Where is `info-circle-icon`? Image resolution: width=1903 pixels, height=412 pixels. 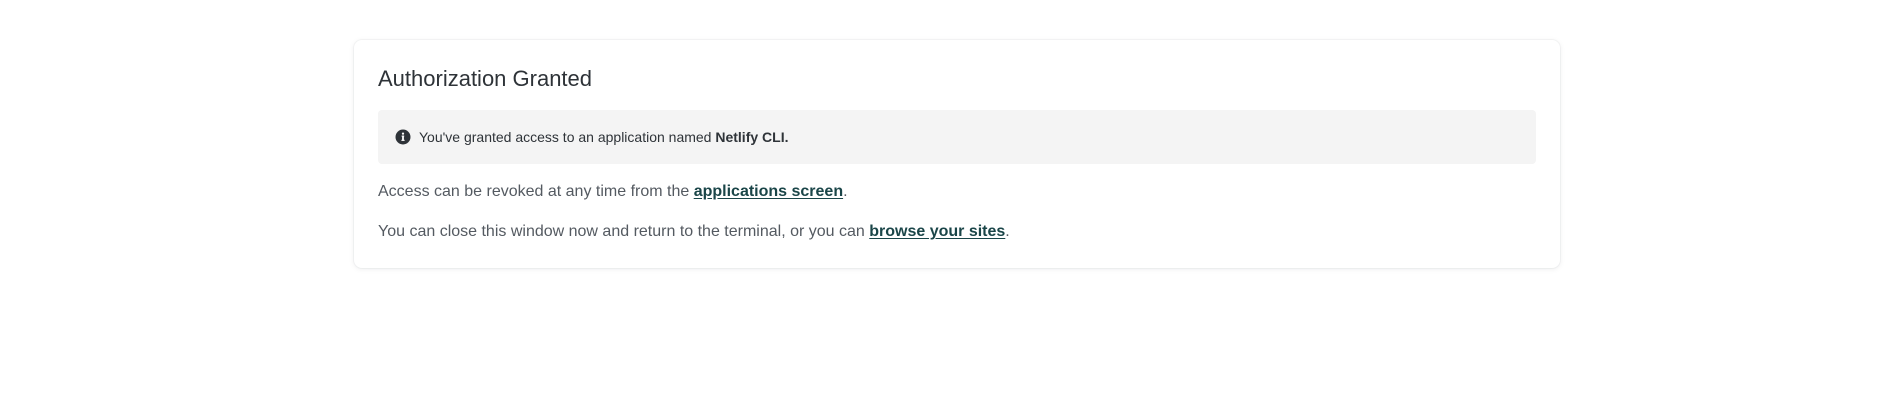
info-circle-icon is located at coordinates (403, 137).